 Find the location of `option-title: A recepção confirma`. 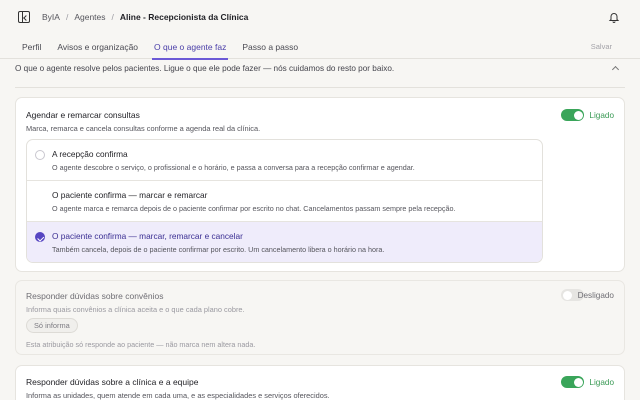

option-title: A recepção confirma is located at coordinates (90, 154).